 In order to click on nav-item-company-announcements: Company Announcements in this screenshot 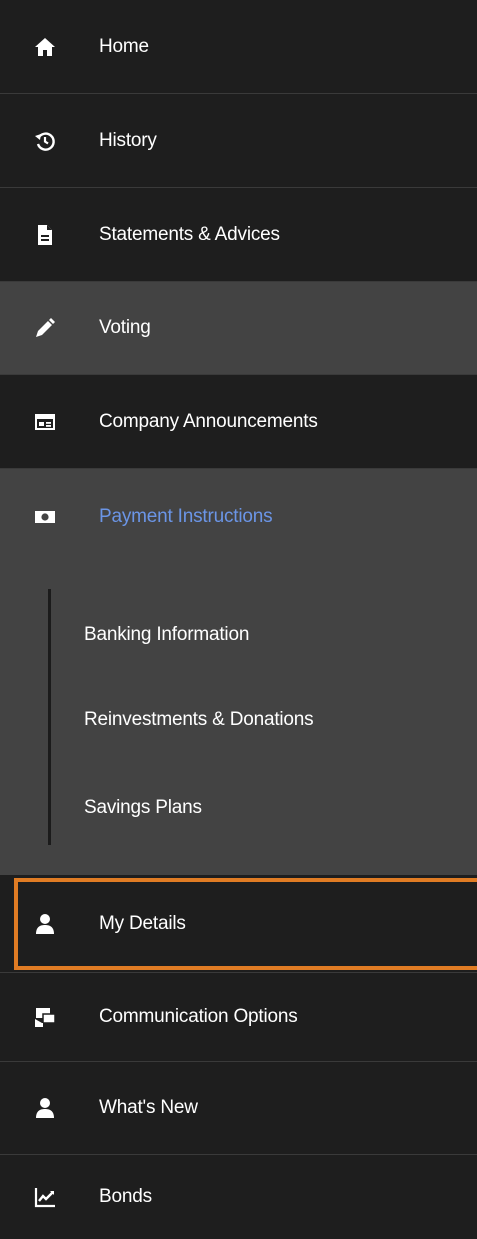, I will do `click(238, 422)`.